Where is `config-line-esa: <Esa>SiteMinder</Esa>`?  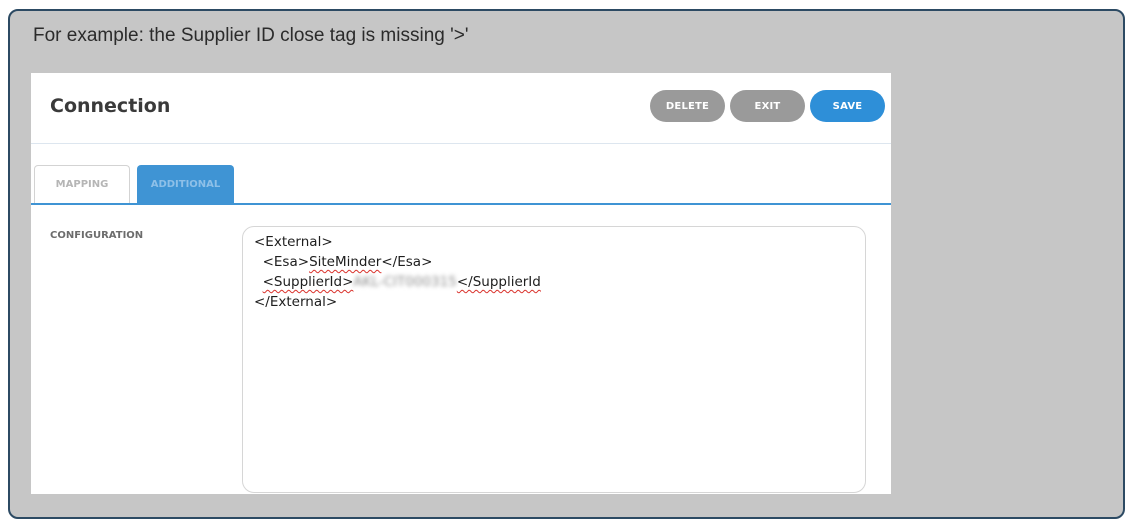 config-line-esa: <Esa>SiteMinder</Esa> is located at coordinates (347, 262).